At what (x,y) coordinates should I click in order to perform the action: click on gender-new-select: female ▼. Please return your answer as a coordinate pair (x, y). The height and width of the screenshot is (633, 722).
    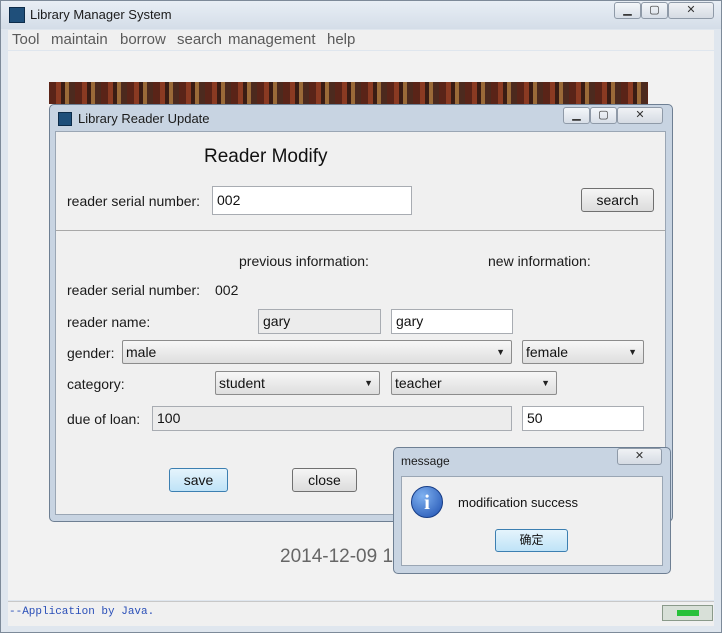
    Looking at the image, I should click on (583, 352).